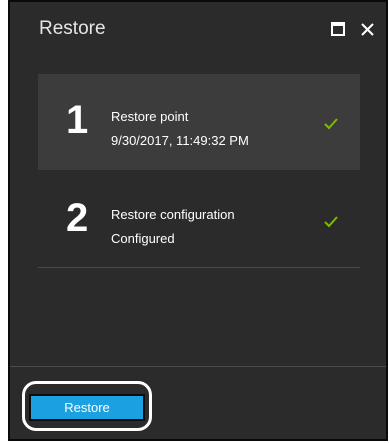 Image resolution: width=390 pixels, height=443 pixels. What do you see at coordinates (198, 366) in the screenshot?
I see `footer-divider` at bounding box center [198, 366].